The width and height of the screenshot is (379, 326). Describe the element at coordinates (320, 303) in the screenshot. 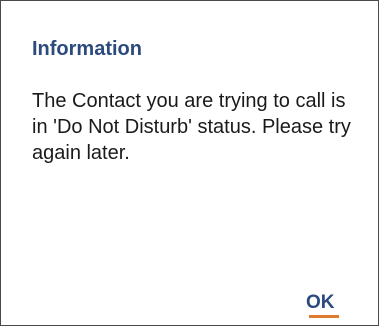

I see `ok-button: OK` at that location.